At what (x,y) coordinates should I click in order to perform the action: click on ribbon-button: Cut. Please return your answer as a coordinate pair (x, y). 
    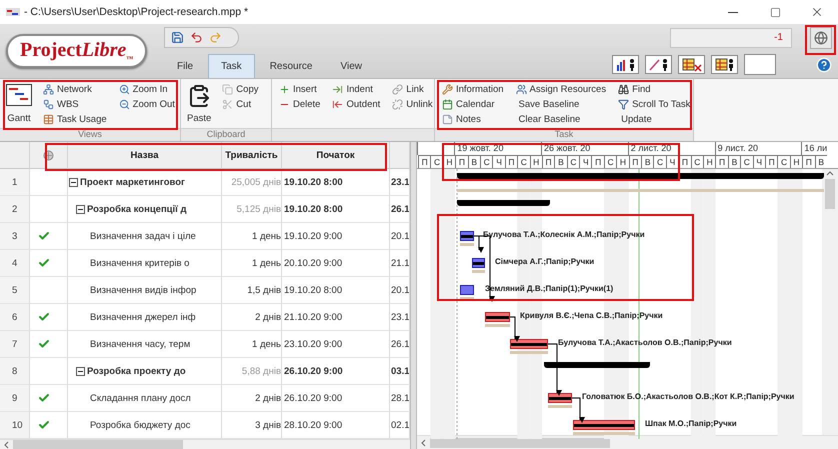
    Looking at the image, I should click on (240, 104).